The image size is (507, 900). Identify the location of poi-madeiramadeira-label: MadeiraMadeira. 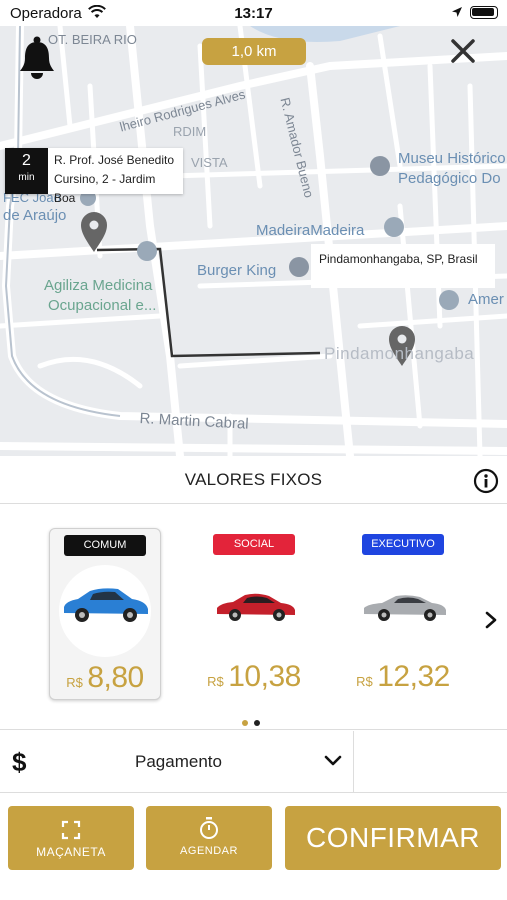
(310, 230).